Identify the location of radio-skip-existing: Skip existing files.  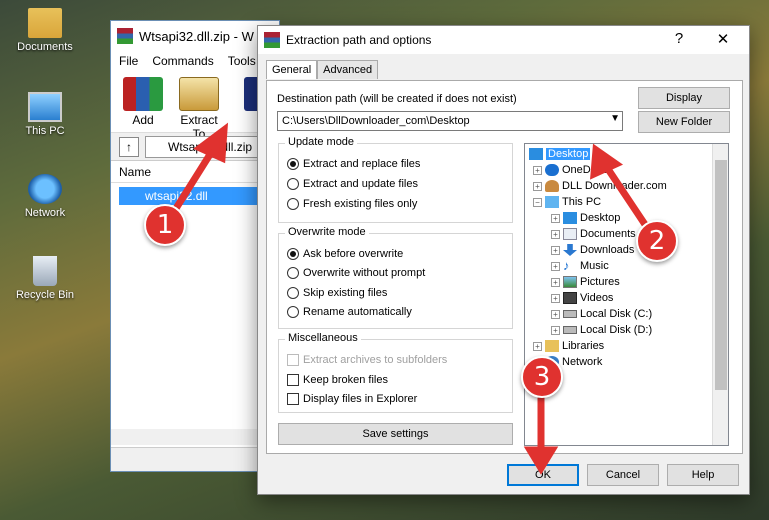
(337, 293).